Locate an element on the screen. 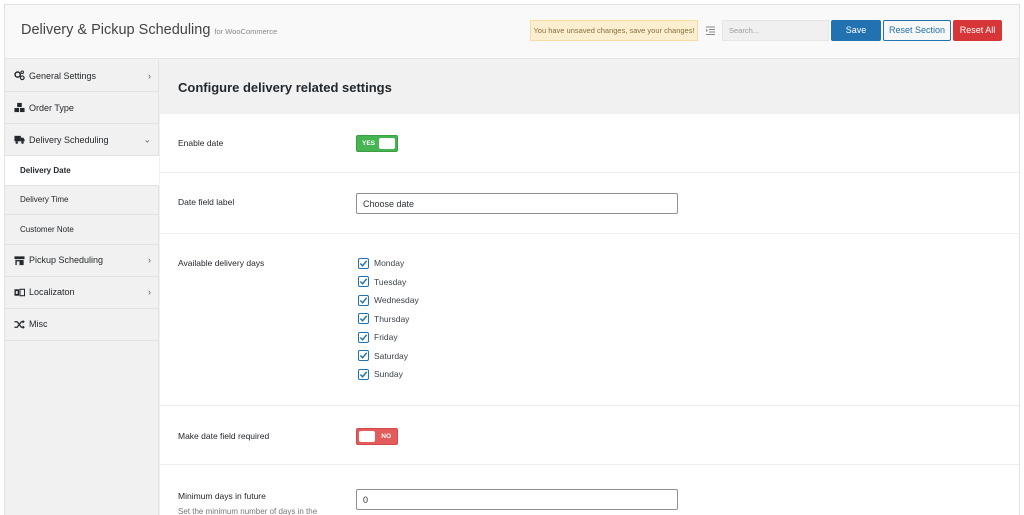 Image resolution: width=1024 pixels, height=515 pixels. day-checkbox-monday: Monday is located at coordinates (381, 263).